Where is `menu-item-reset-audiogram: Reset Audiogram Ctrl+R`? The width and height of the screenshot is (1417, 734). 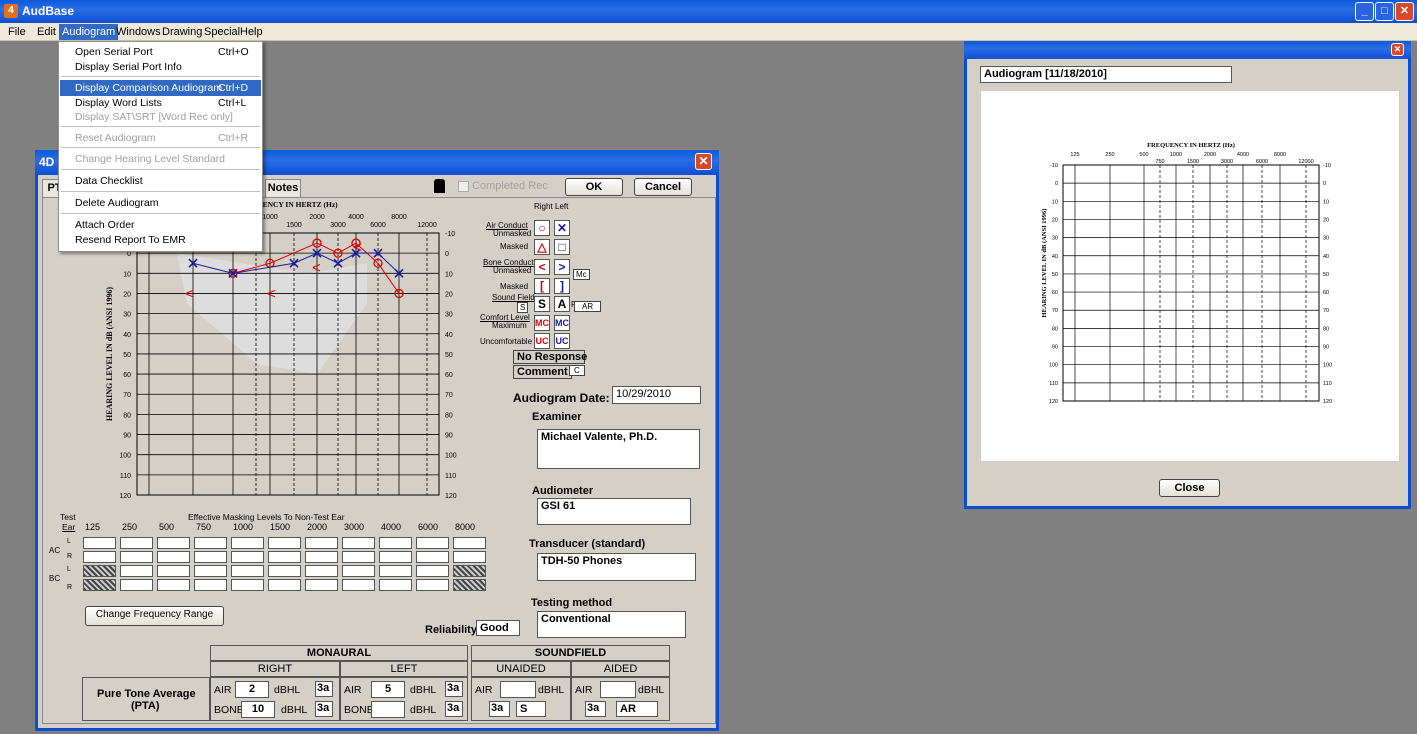
menu-item-reset-audiogram: Reset Audiogram Ctrl+R is located at coordinates (160, 138).